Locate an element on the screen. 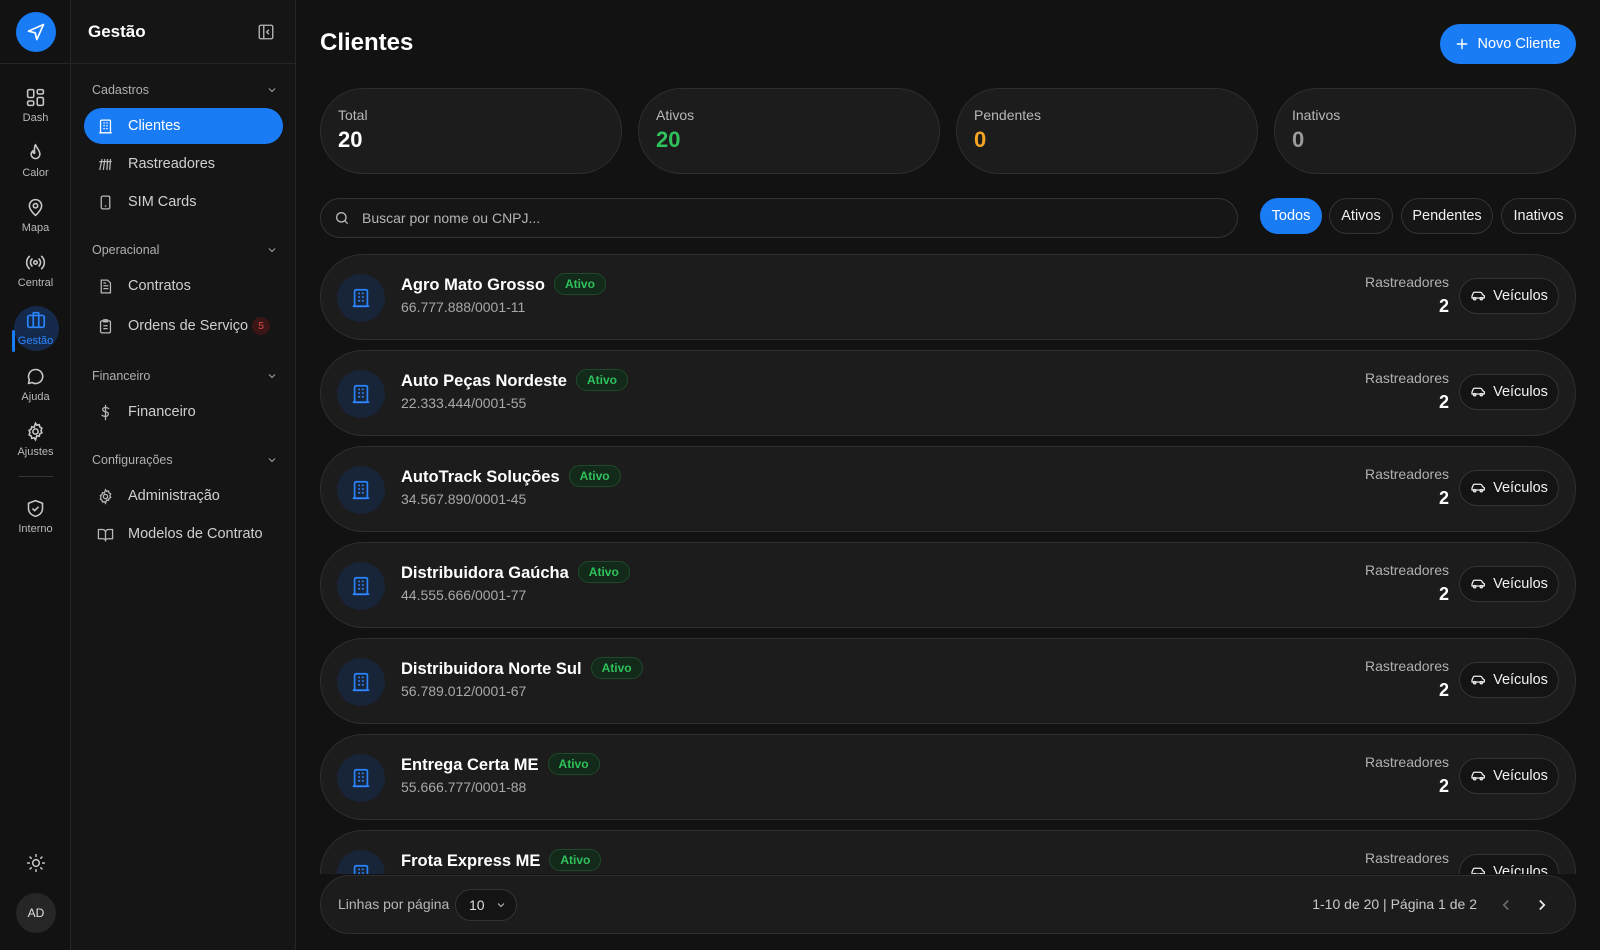 Image resolution: width=1600 pixels, height=950 pixels. filter-inativos: Inativos is located at coordinates (1538, 216).